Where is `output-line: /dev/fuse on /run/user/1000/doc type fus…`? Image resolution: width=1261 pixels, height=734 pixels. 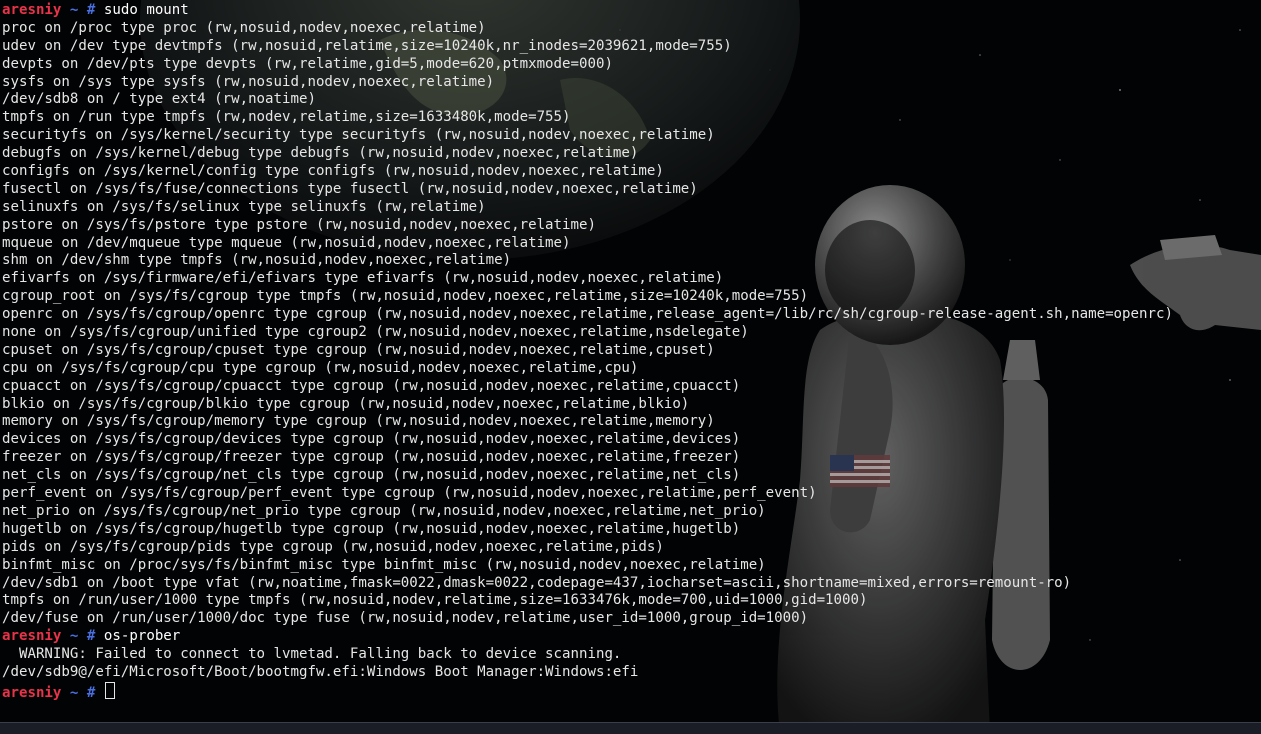 output-line: /dev/fuse on /run/user/1000/doc type fus… is located at coordinates (405, 618).